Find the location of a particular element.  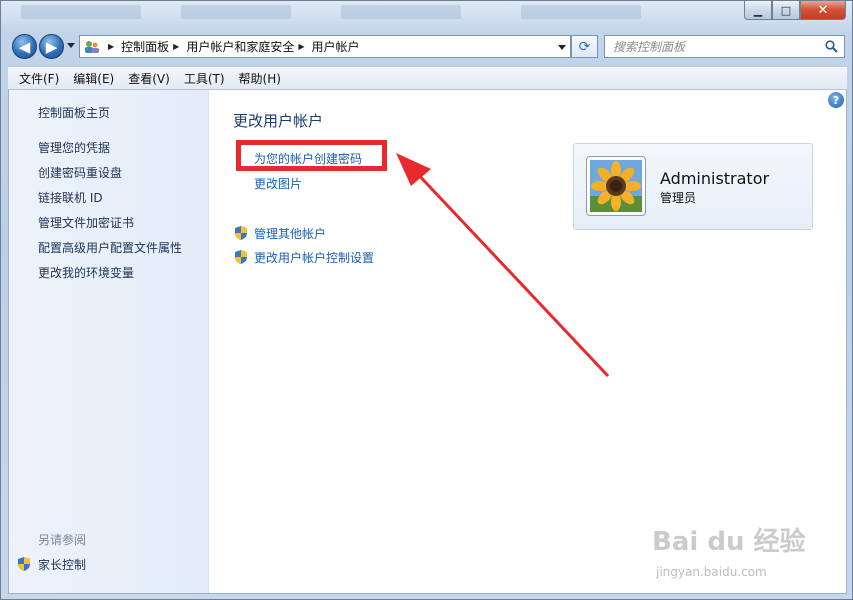

avatar is located at coordinates (616, 186).